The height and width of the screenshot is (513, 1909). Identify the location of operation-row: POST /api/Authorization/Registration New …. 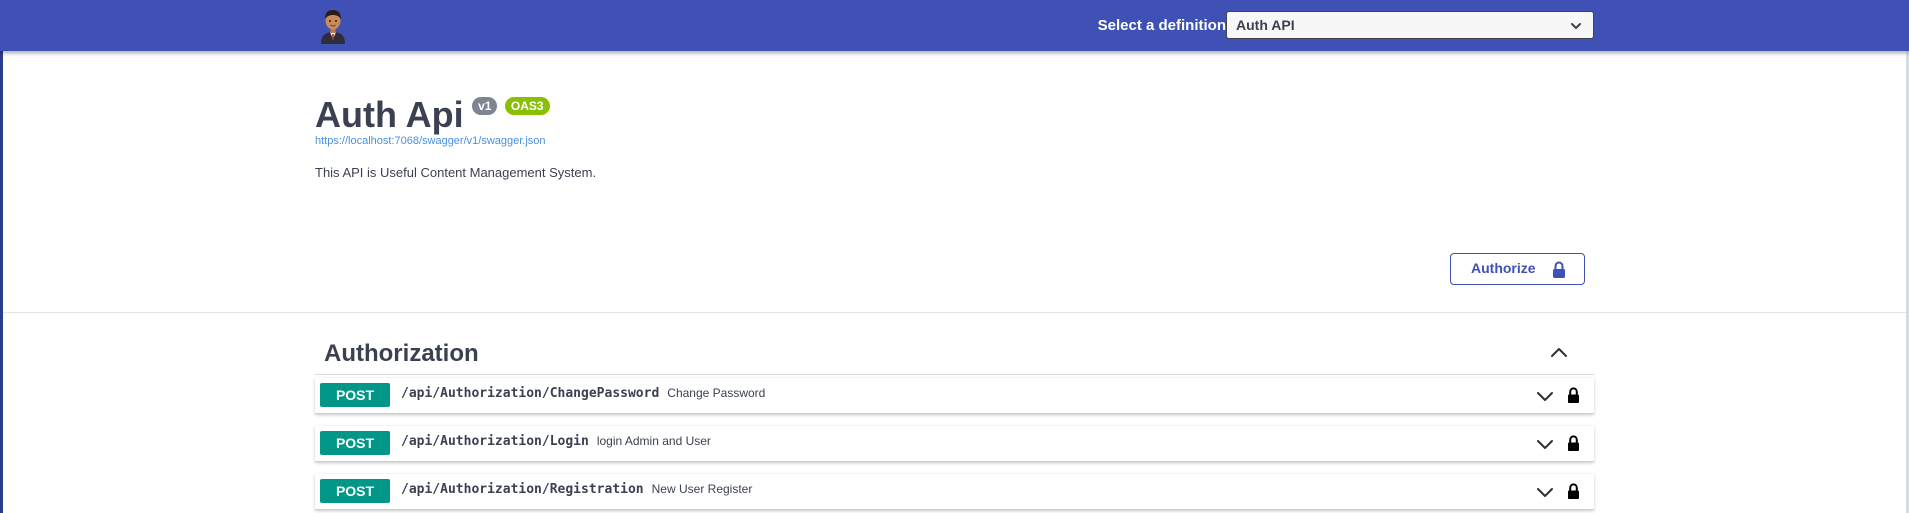
(954, 492).